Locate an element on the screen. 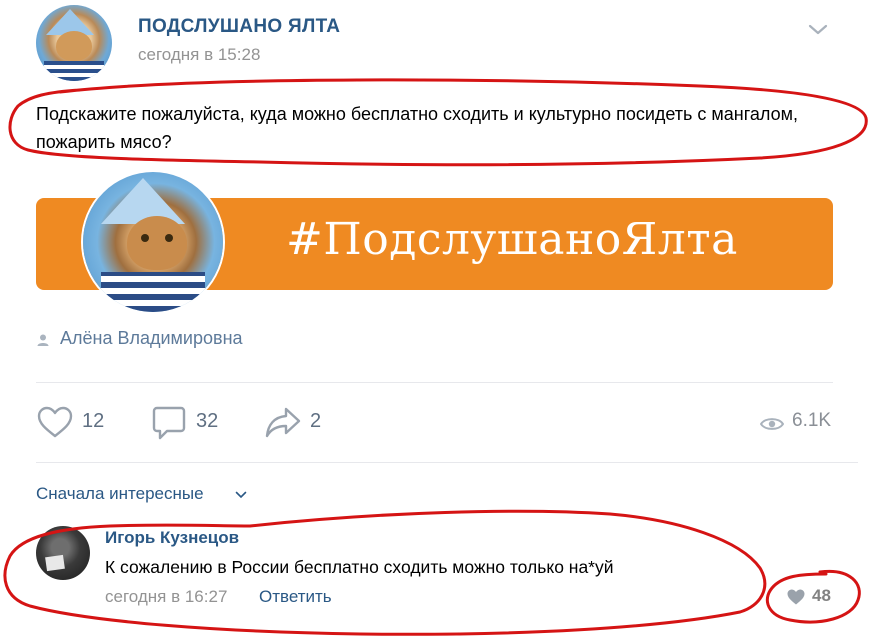 This screenshot has width=872, height=643. comment-avatar is located at coordinates (63, 553).